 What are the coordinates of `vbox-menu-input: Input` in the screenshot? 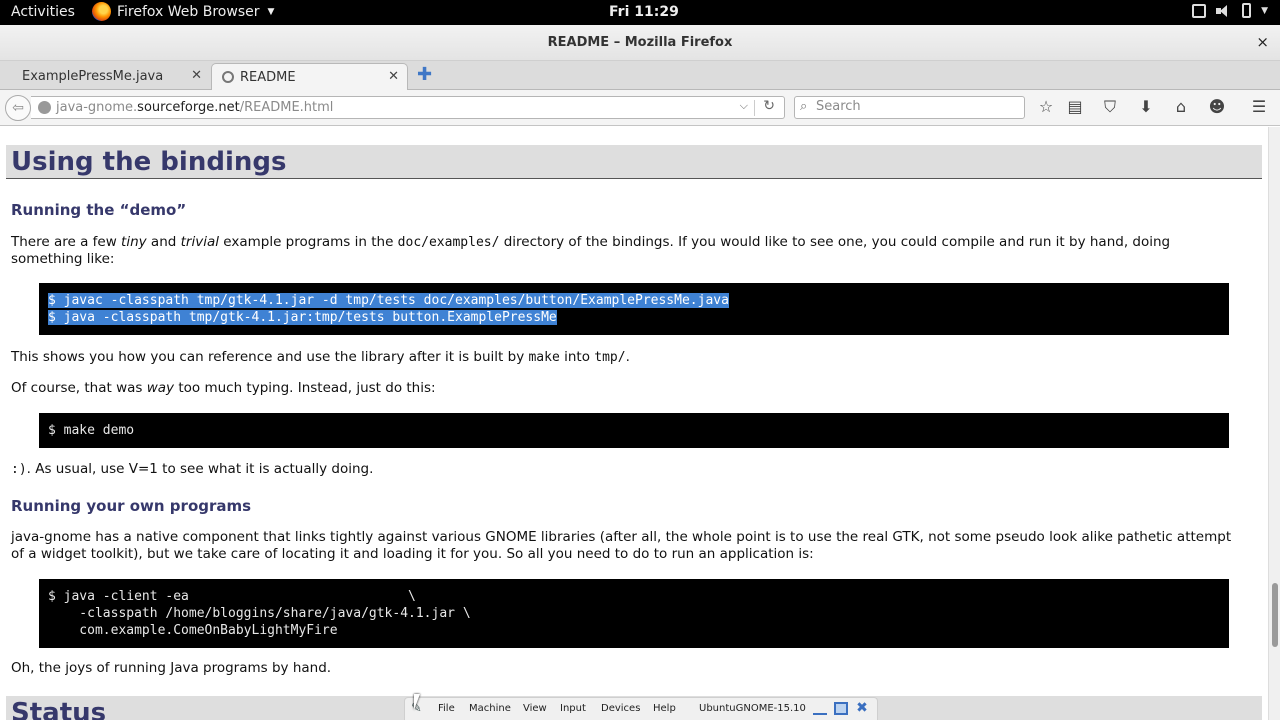 It's located at (573, 708).